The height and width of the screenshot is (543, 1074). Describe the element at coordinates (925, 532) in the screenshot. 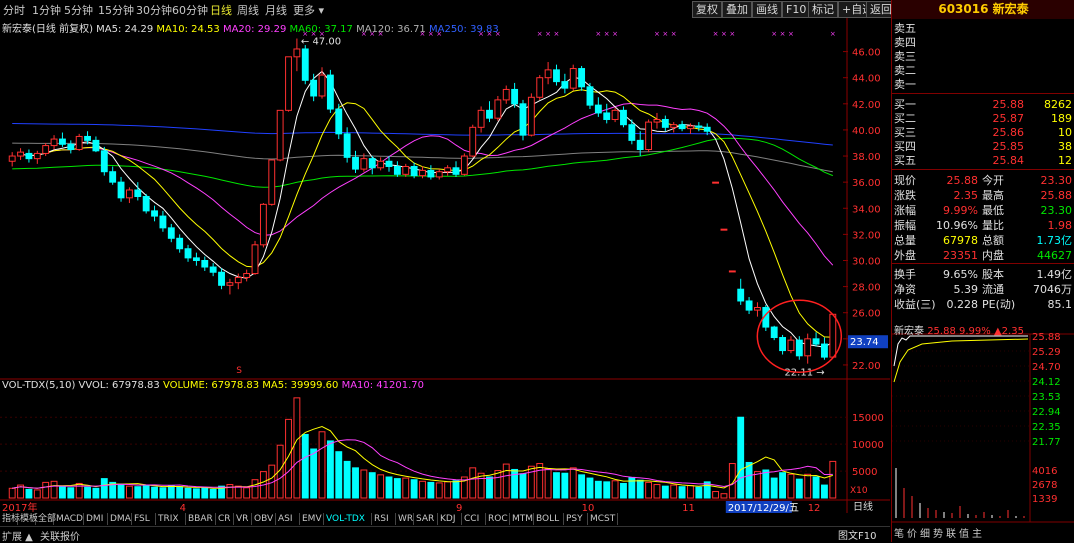

I see `mini-tab-2: 细` at that location.